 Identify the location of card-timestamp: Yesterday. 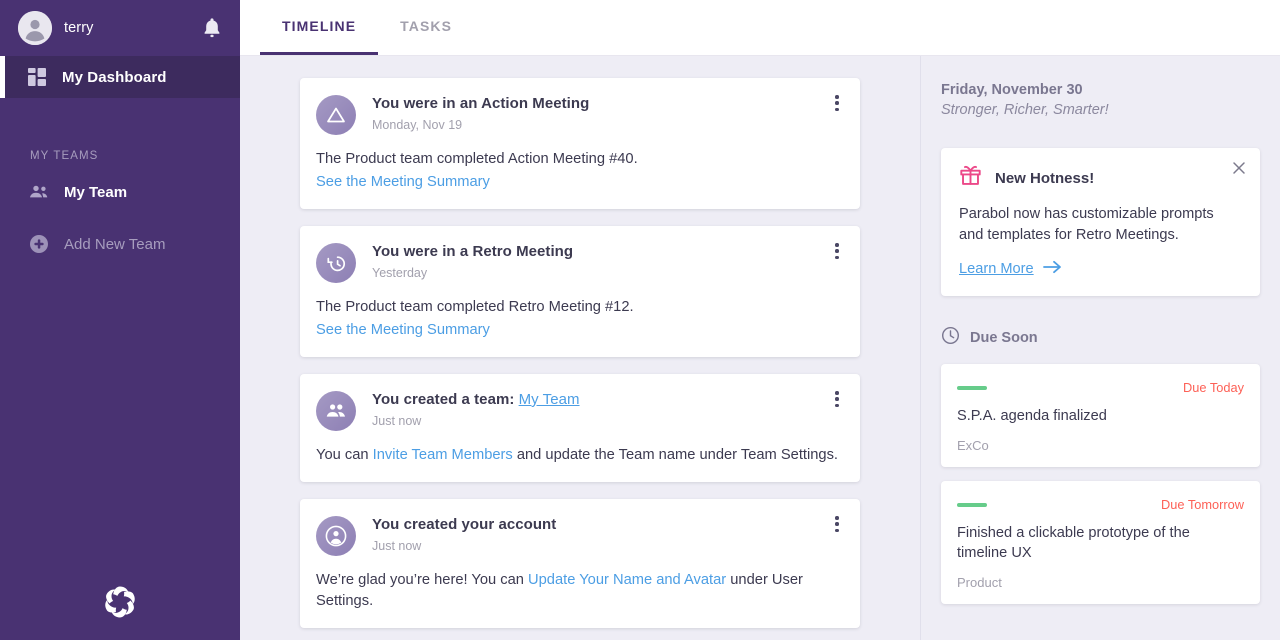
(400, 273).